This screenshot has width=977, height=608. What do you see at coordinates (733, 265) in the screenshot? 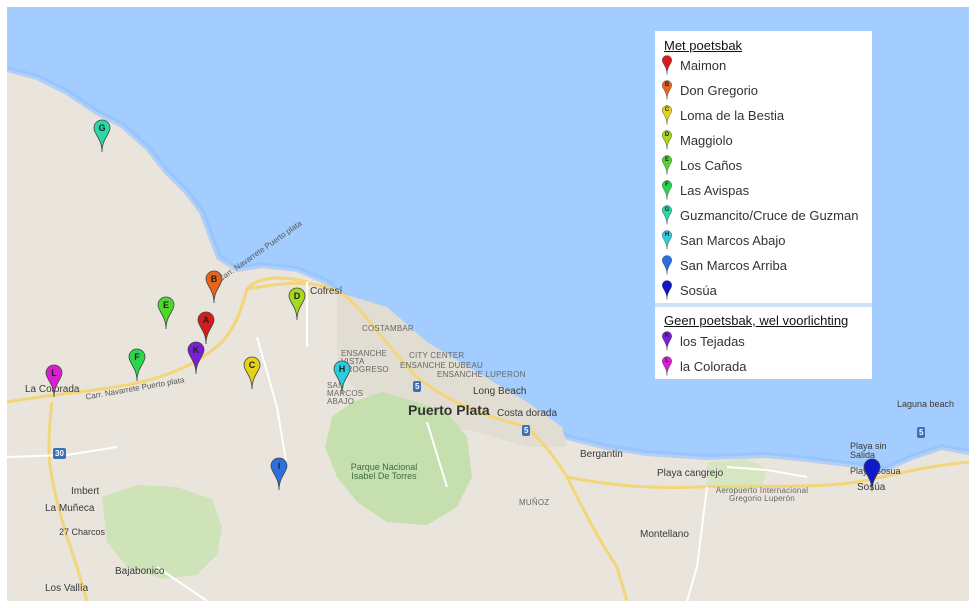
I see `legend-item-label: San Marcos Arriba` at bounding box center [733, 265].